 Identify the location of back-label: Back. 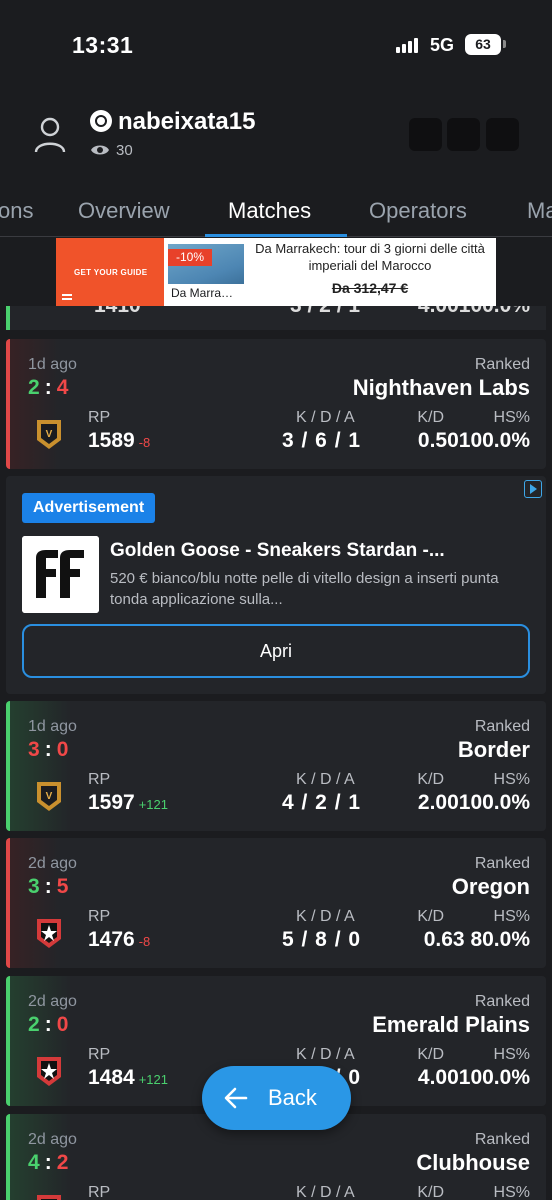
(292, 1097).